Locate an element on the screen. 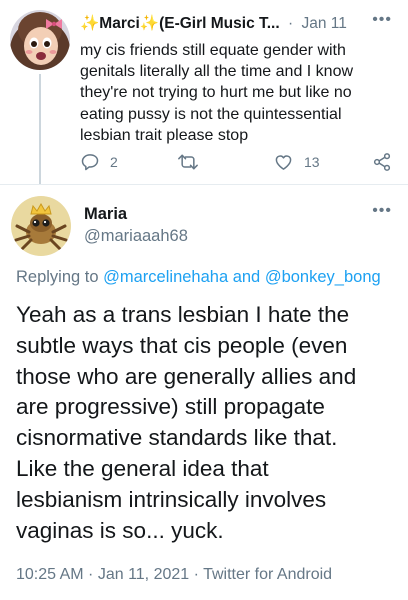 This screenshot has height=600, width=408. replying-user-link: @bonkey_bong is located at coordinates (323, 277).